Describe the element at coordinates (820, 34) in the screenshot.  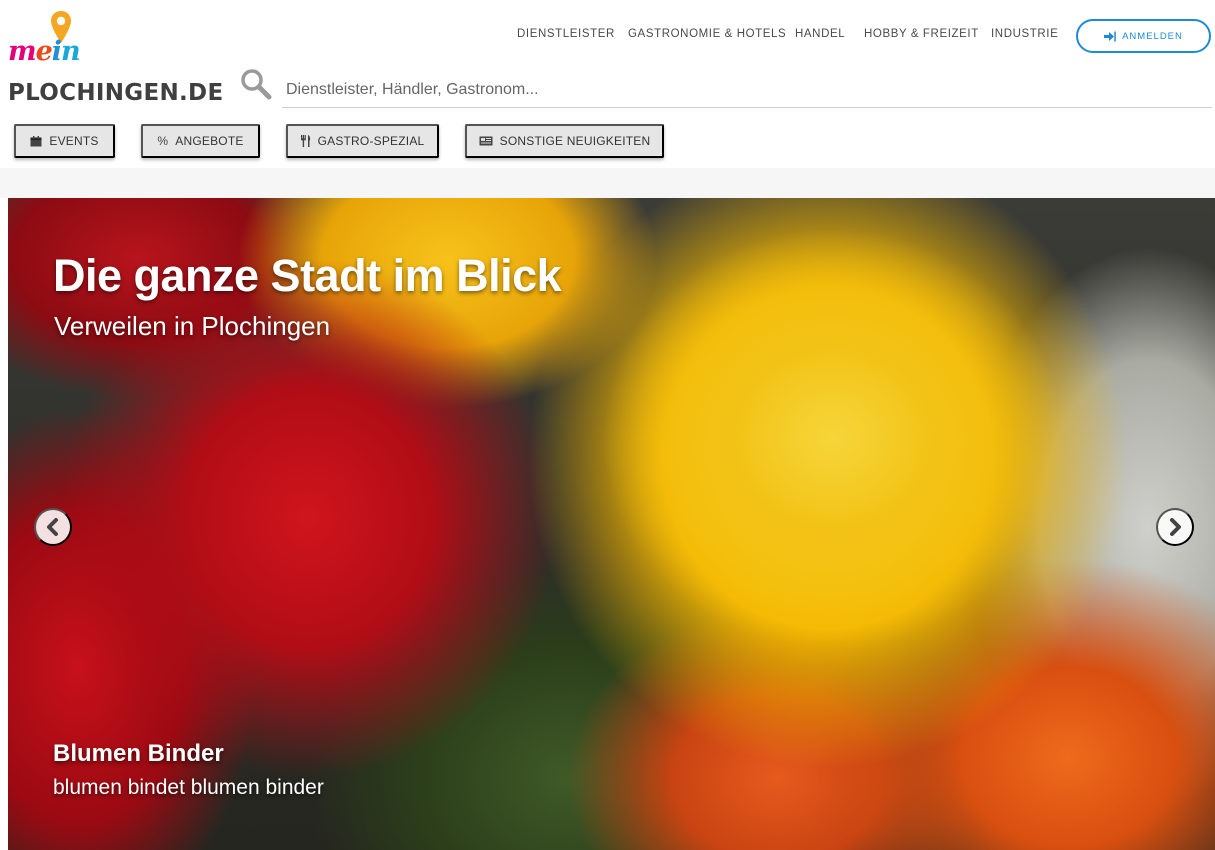
I see `nav-item-handel: HANDEL` at that location.